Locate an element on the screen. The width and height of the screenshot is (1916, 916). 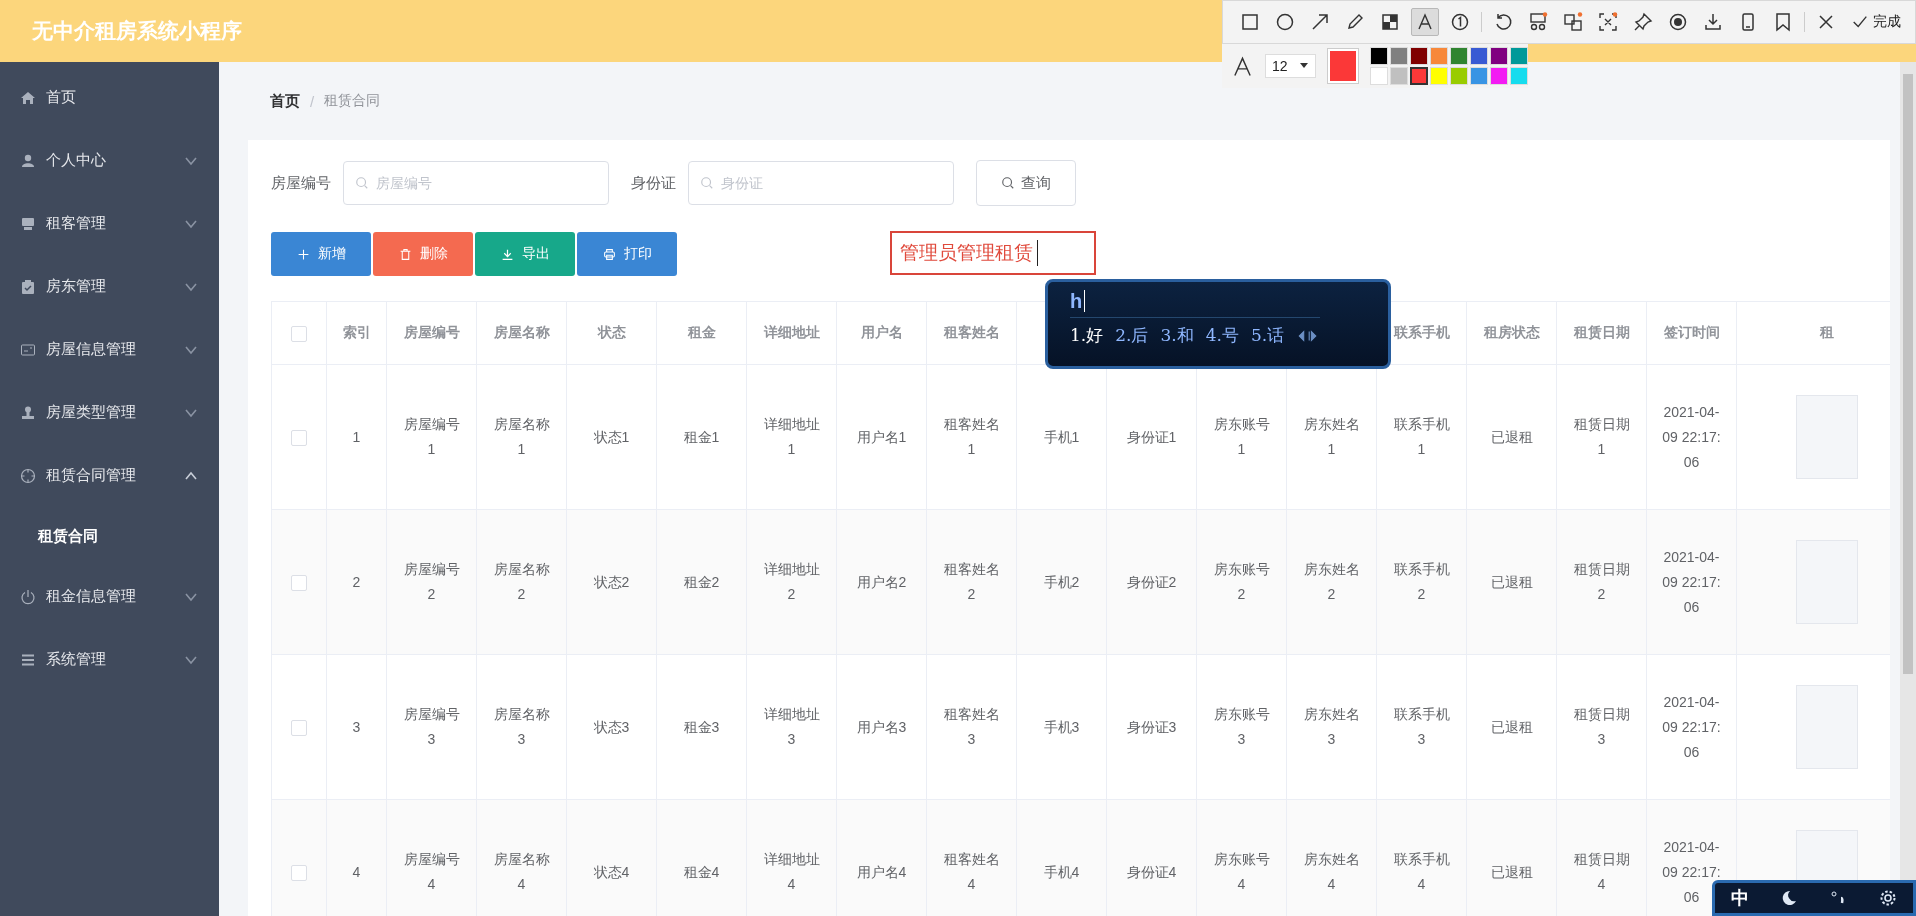
table-cell-text: 状态4 is located at coordinates (611, 872).